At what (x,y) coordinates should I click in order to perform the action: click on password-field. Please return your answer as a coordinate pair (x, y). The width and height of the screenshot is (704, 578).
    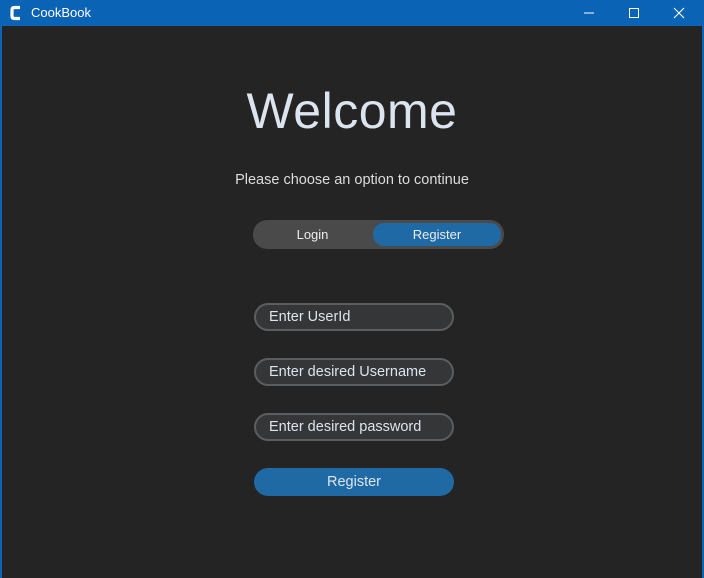
    Looking at the image, I should click on (354, 427).